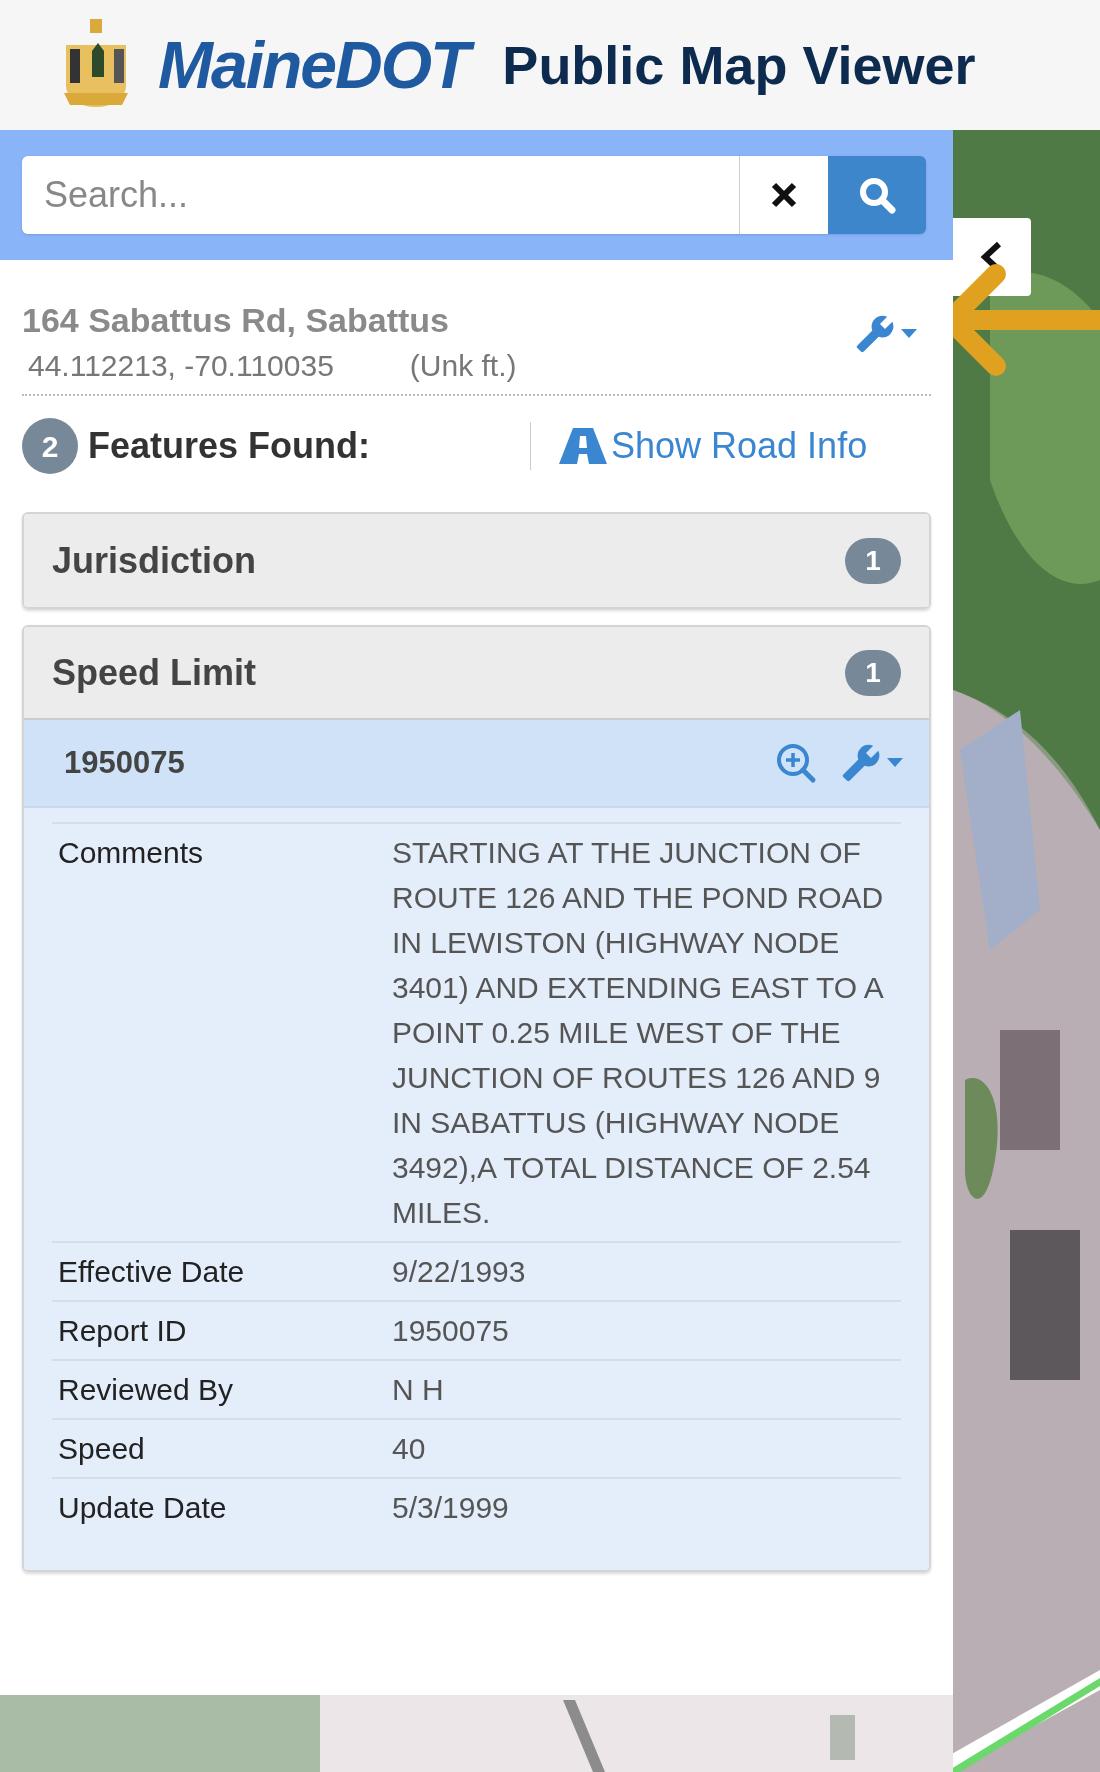 The height and width of the screenshot is (1772, 1100). What do you see at coordinates (451, 1331) in the screenshot?
I see `attribute-value: 1950075` at bounding box center [451, 1331].